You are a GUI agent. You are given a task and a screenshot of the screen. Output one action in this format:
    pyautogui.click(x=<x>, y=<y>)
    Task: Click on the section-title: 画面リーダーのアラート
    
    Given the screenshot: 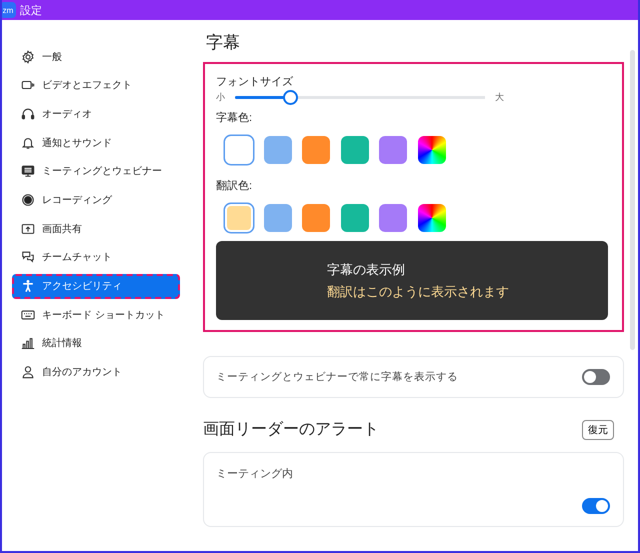 What is the action you would take?
    pyautogui.click(x=291, y=430)
    